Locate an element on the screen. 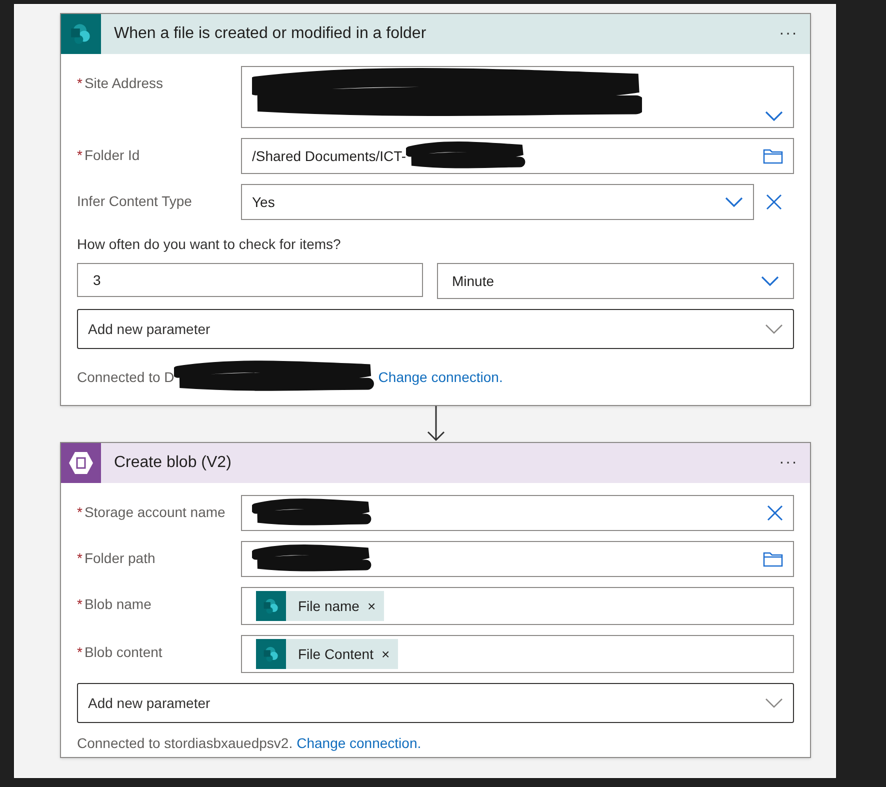  input-field: File name × is located at coordinates (517, 606).